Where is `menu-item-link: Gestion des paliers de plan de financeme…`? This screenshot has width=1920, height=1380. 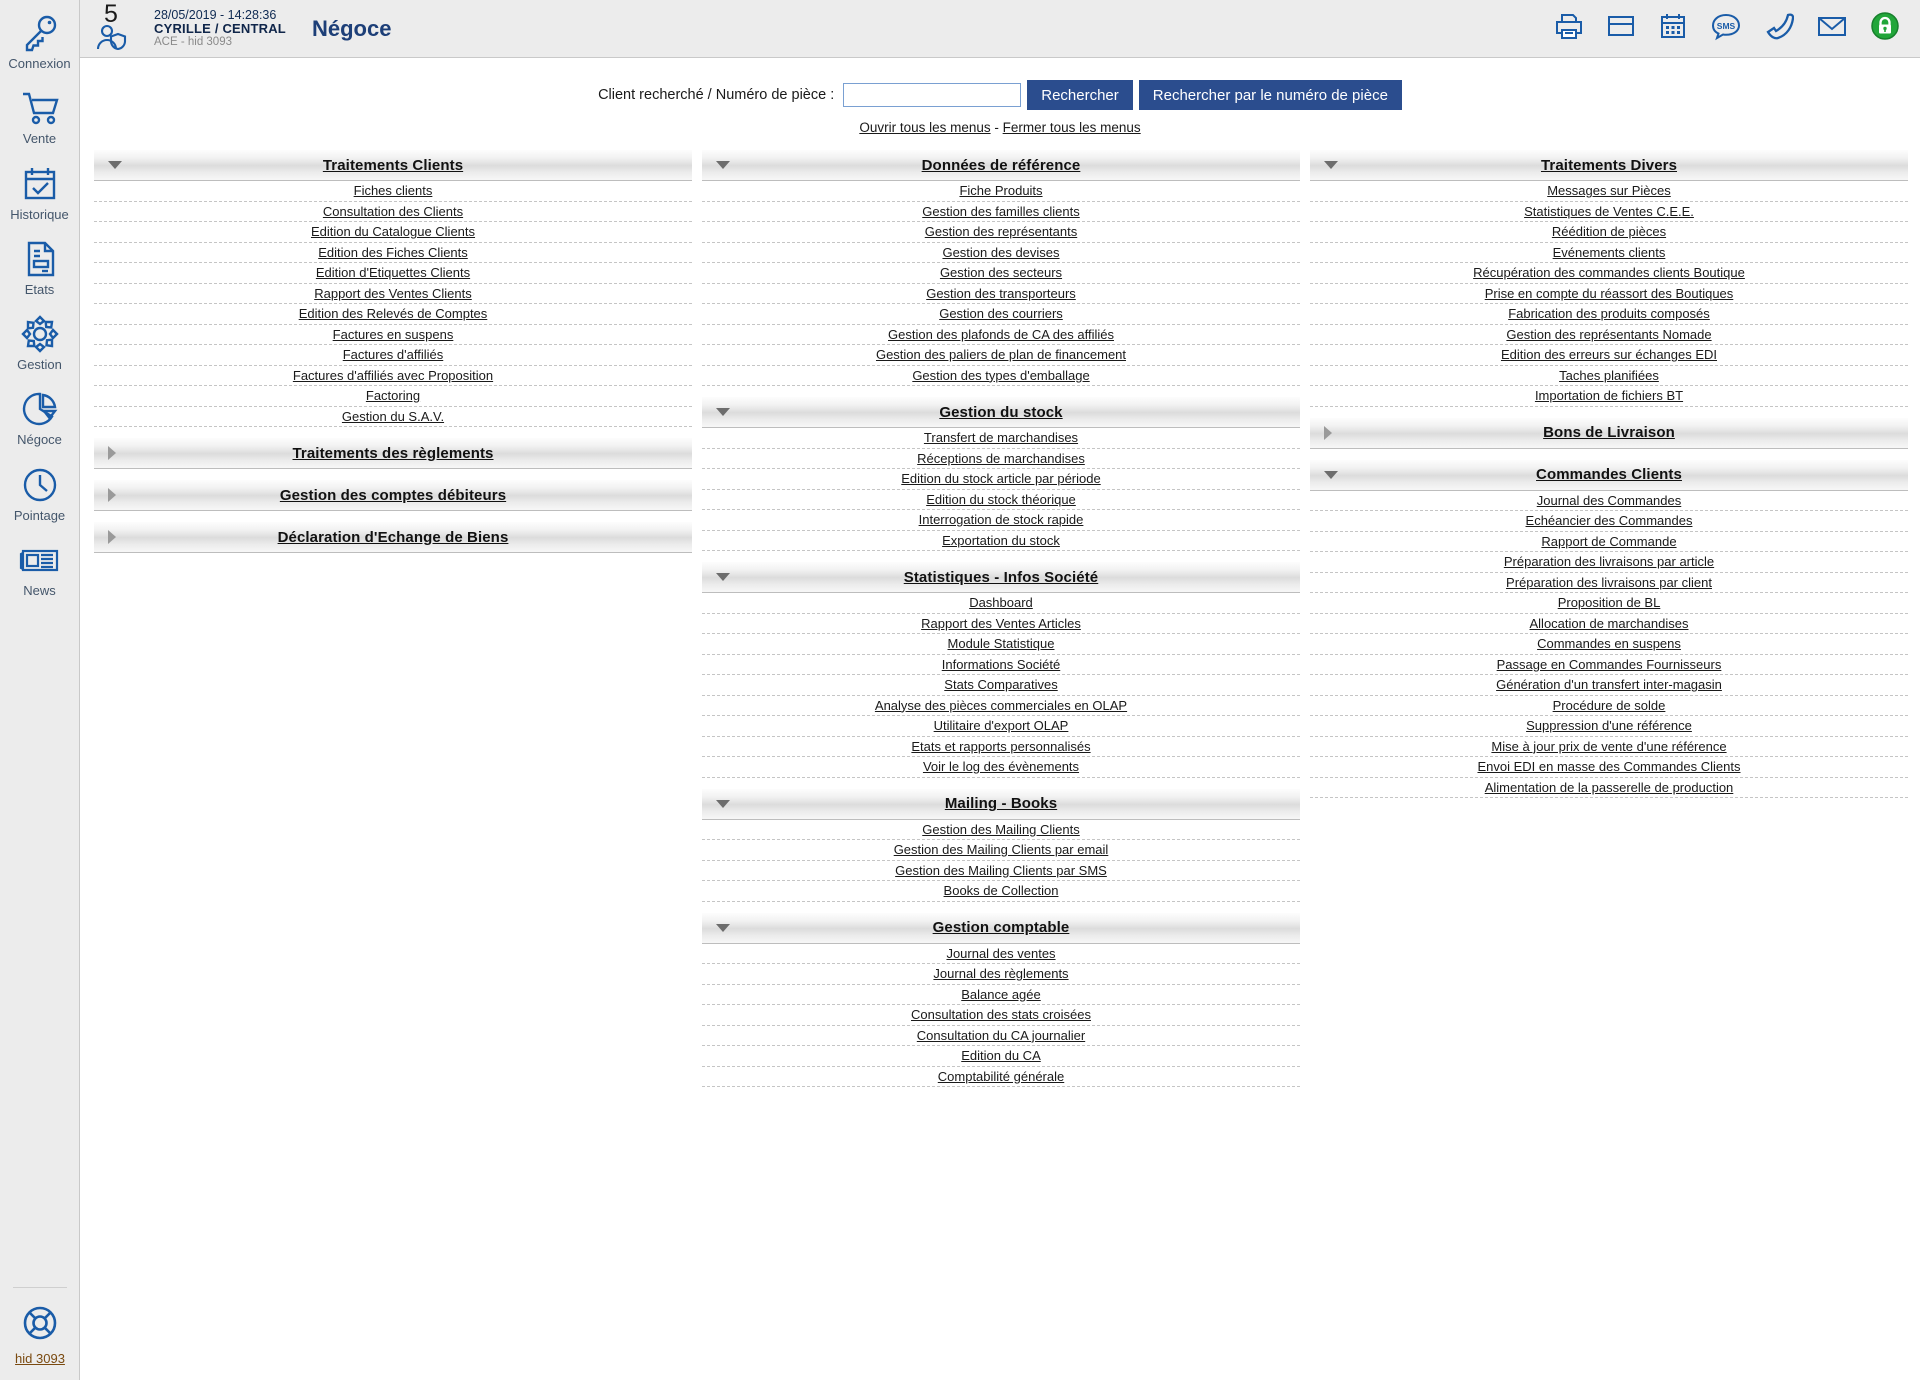 menu-item-link: Gestion des paliers de plan de financeme… is located at coordinates (1001, 354).